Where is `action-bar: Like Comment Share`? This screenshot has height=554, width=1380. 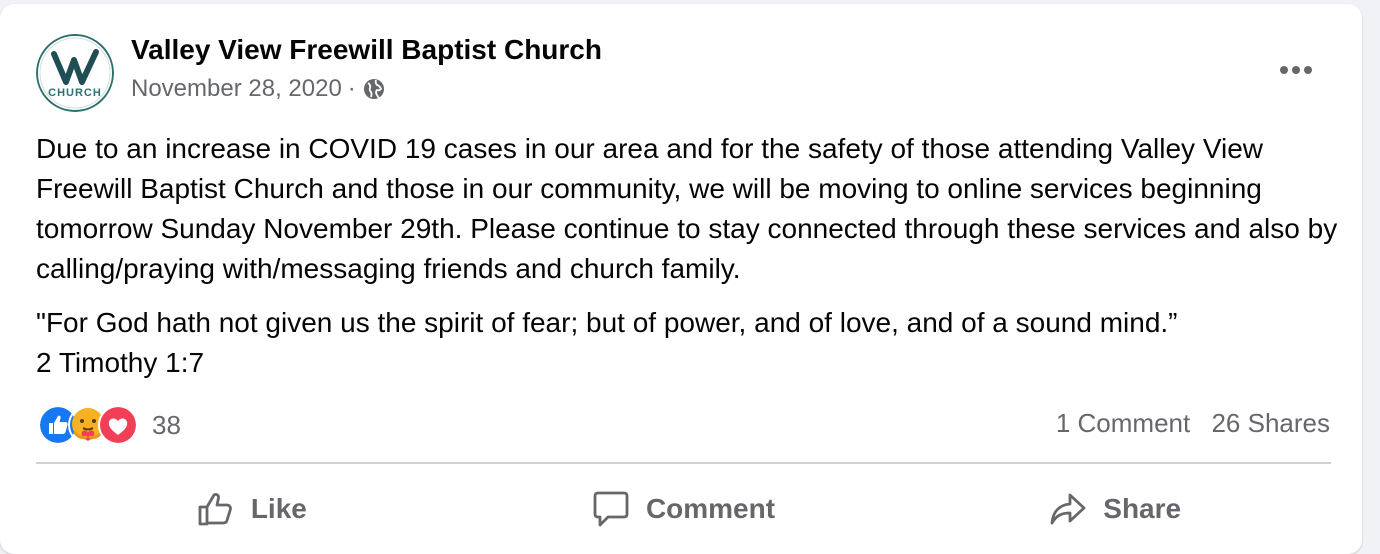 action-bar: Like Comment Share is located at coordinates (683, 509).